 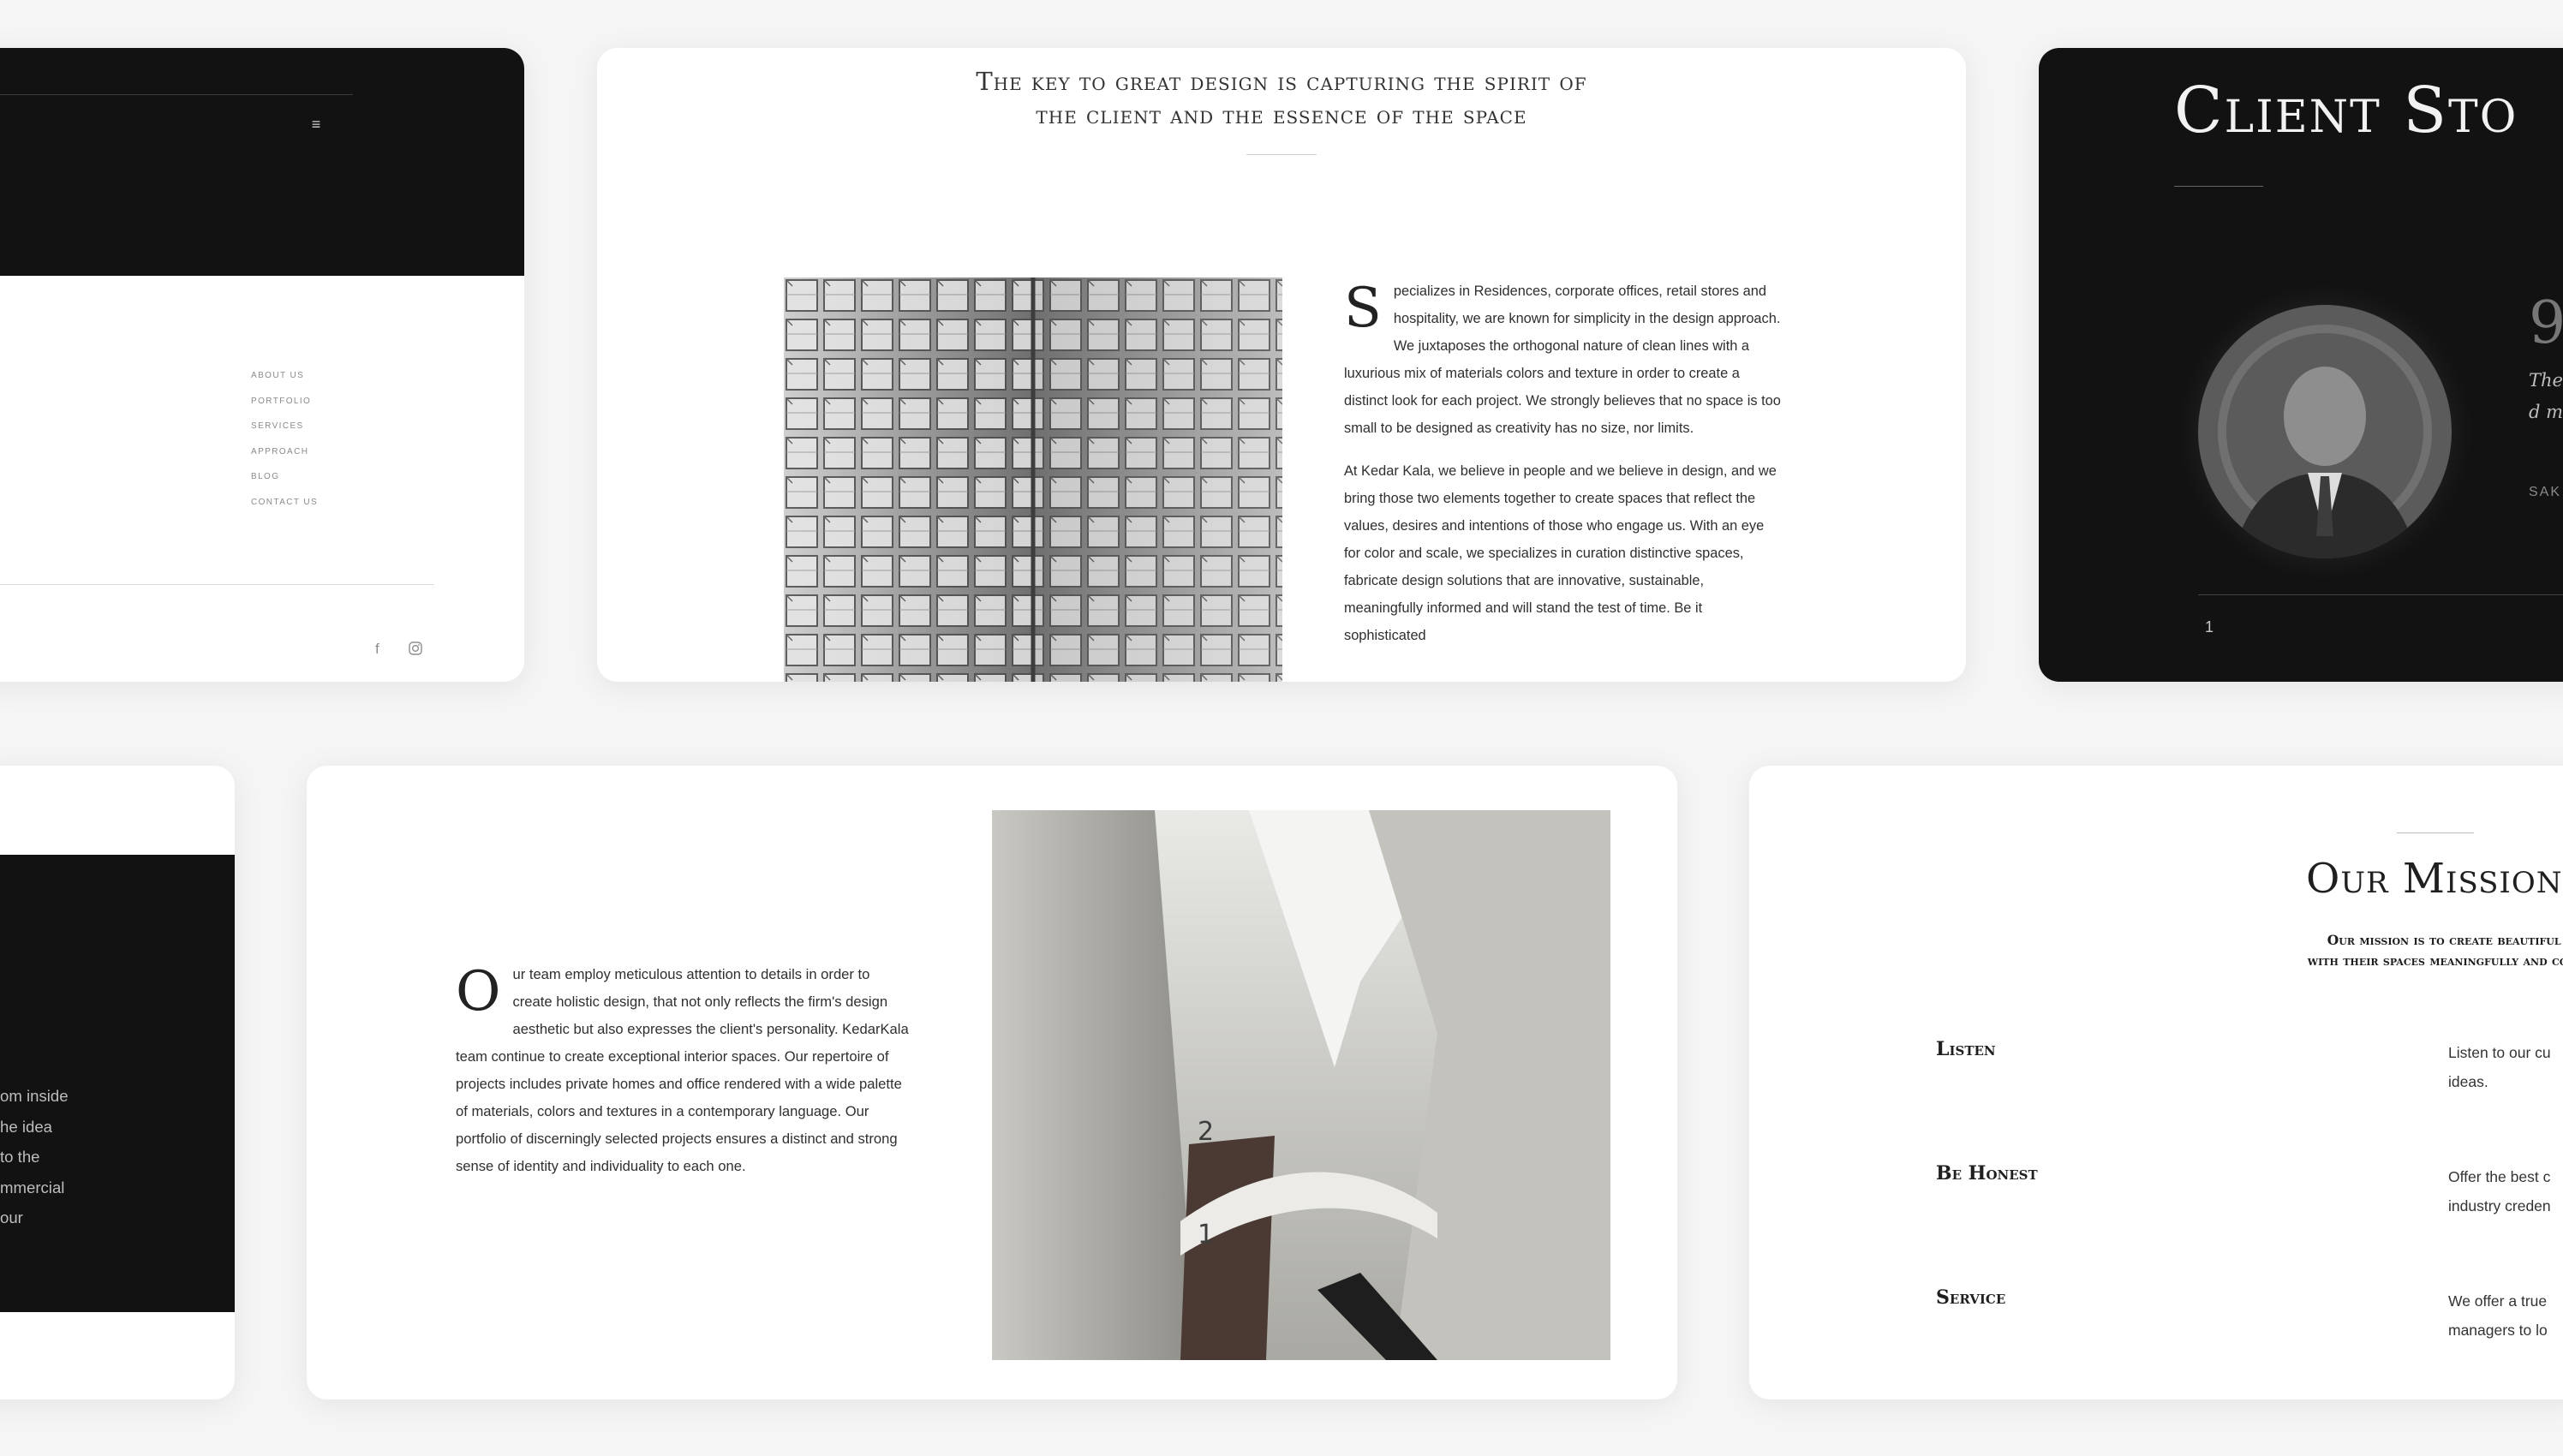 What do you see at coordinates (20, 1157) in the screenshot?
I see `dark-text-line-3: to the` at bounding box center [20, 1157].